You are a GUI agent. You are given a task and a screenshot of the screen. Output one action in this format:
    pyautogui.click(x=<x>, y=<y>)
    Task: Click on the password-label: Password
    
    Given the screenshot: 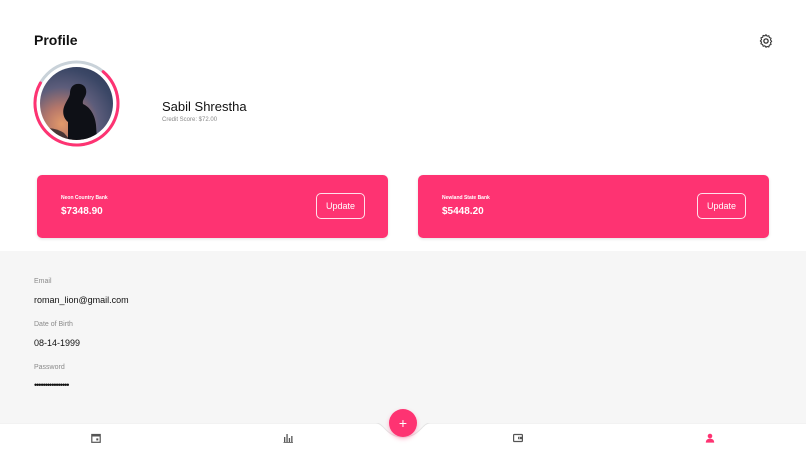 What is the action you would take?
    pyautogui.click(x=49, y=367)
    